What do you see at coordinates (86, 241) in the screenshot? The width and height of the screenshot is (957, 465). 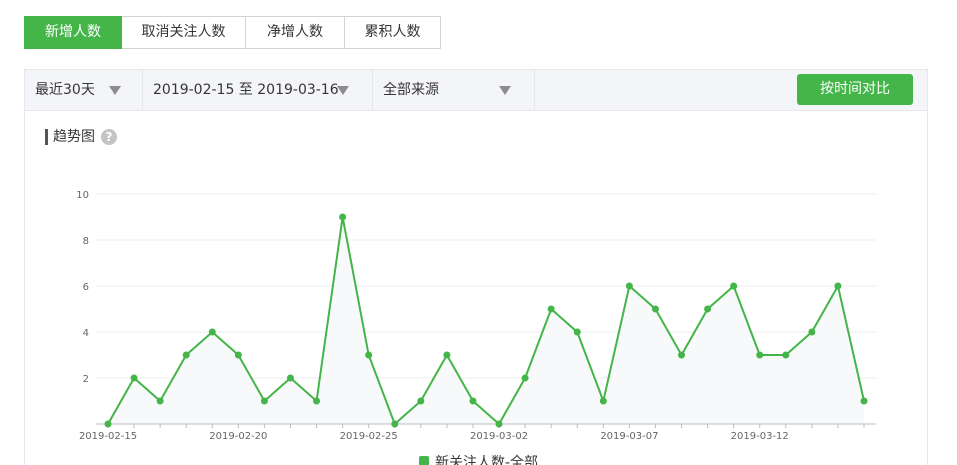 I see `y-tick-label: 8` at bounding box center [86, 241].